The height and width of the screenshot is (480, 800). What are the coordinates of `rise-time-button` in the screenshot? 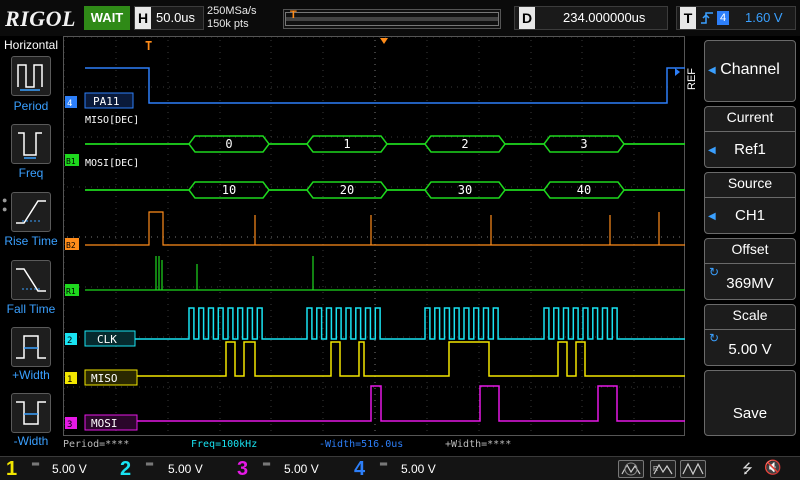 It's located at (31, 212).